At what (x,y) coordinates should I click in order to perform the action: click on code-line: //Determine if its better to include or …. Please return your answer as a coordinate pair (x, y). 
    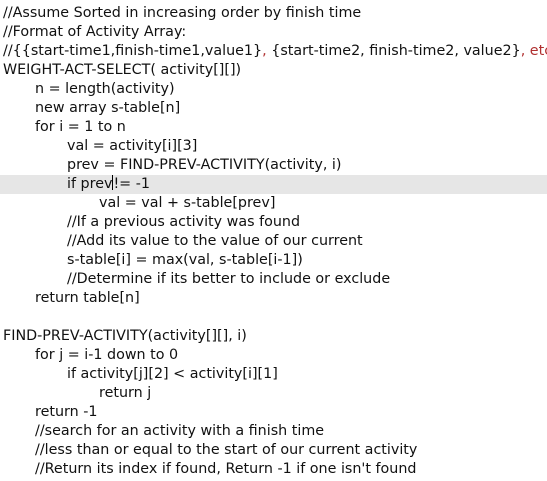
    Looking at the image, I should click on (273, 279).